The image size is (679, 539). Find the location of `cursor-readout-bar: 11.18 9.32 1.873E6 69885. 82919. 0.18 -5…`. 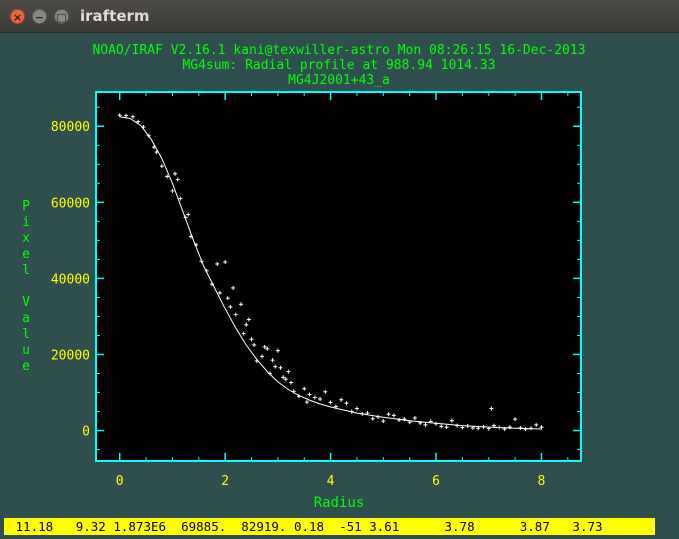

cursor-readout-bar: 11.18 9.32 1.873E6 69885. 82919. 0.18 -5… is located at coordinates (329, 526).